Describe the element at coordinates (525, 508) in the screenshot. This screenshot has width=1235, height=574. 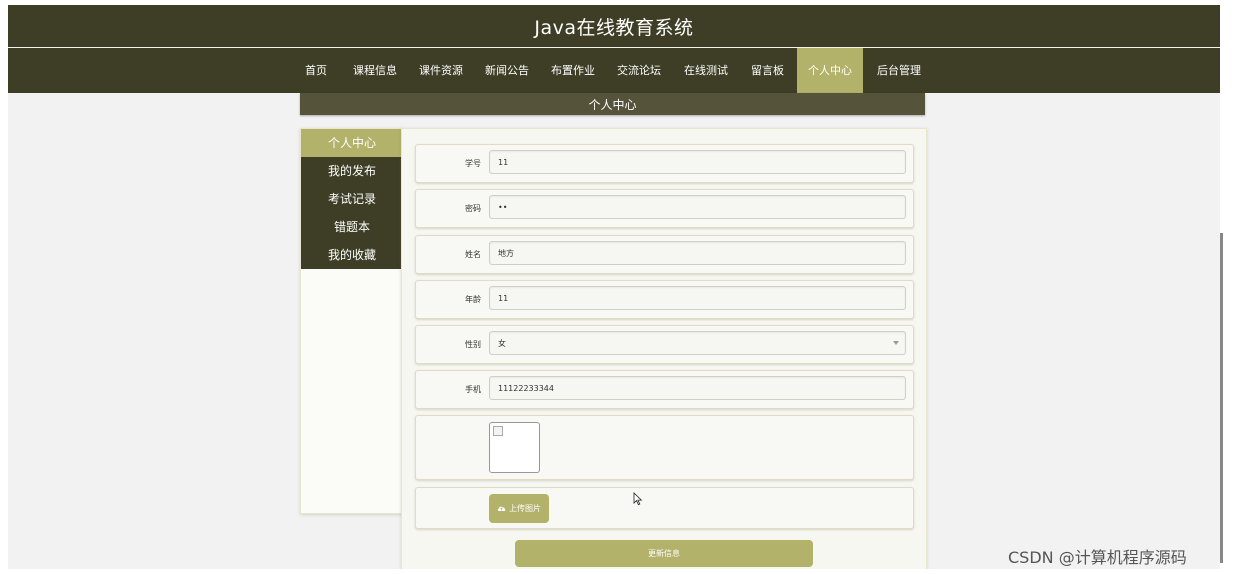
I see `upload-button-label: 上传图片` at that location.